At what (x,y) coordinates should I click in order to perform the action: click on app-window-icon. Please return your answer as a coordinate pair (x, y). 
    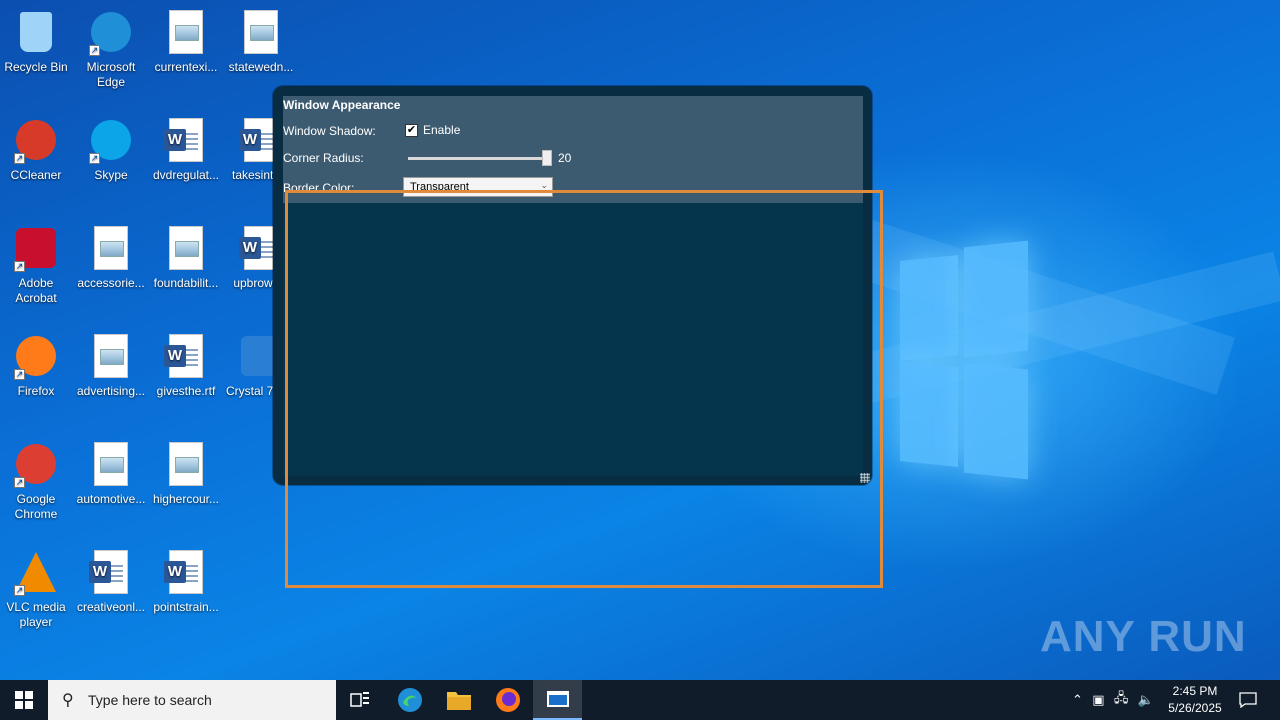
    Looking at the image, I should click on (557, 699).